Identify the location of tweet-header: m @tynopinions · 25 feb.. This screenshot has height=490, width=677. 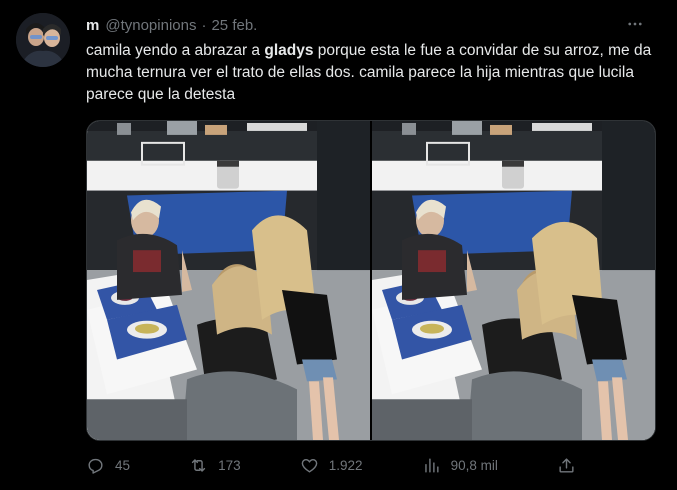
(171, 25).